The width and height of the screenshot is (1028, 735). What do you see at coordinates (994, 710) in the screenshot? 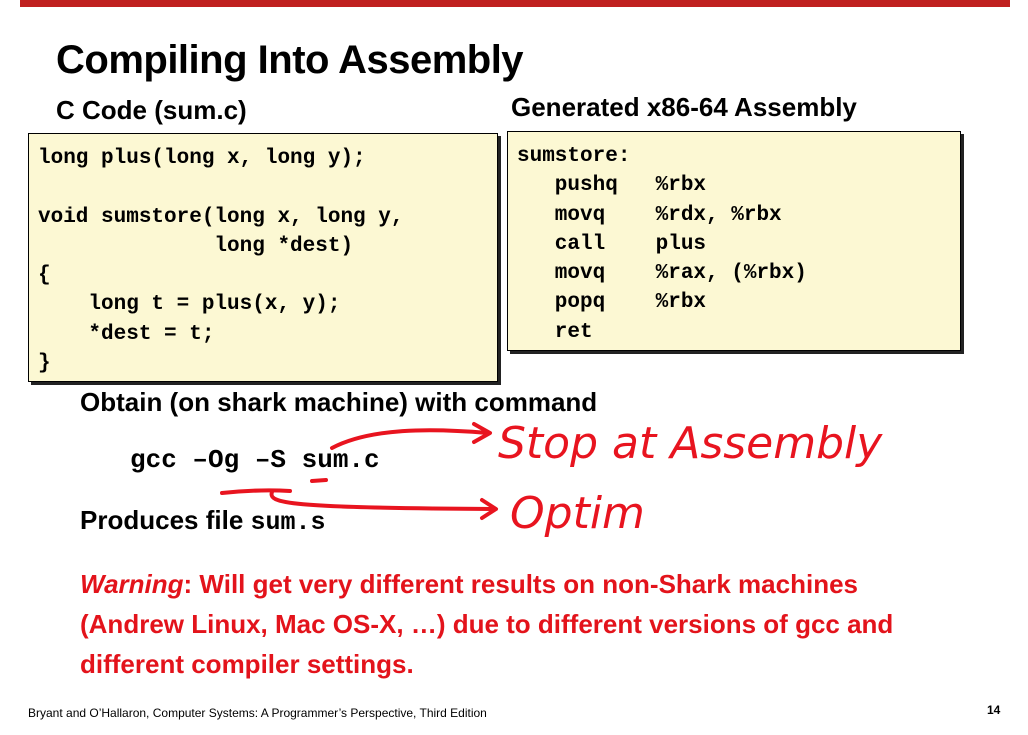
I see `page-number: 14` at bounding box center [994, 710].